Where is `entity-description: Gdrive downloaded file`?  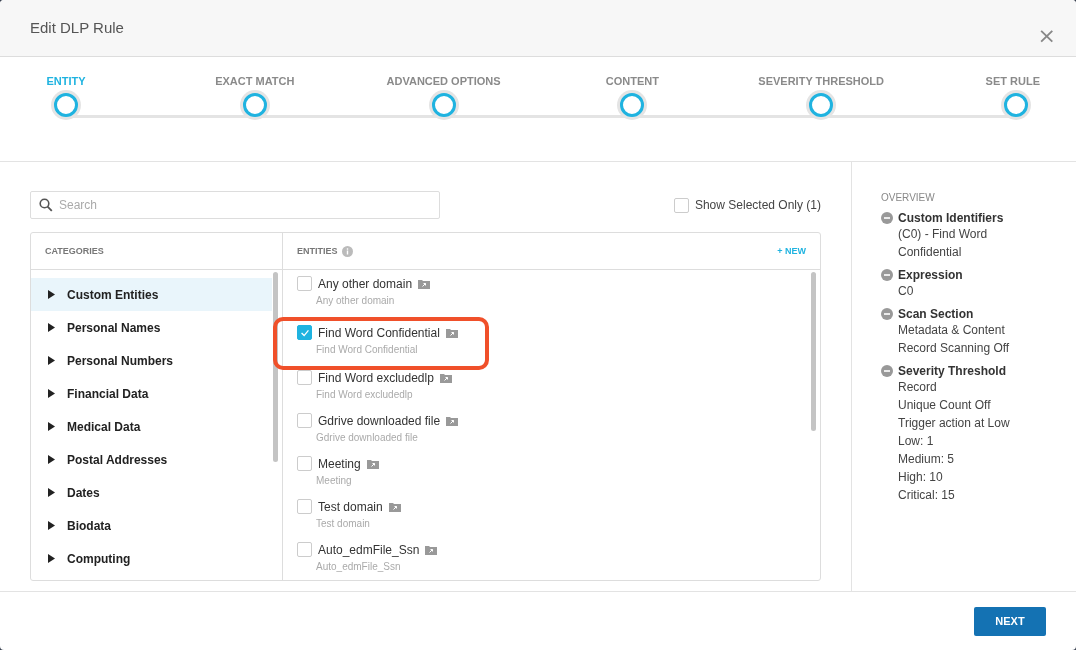 entity-description: Gdrive downloaded file is located at coordinates (367, 437).